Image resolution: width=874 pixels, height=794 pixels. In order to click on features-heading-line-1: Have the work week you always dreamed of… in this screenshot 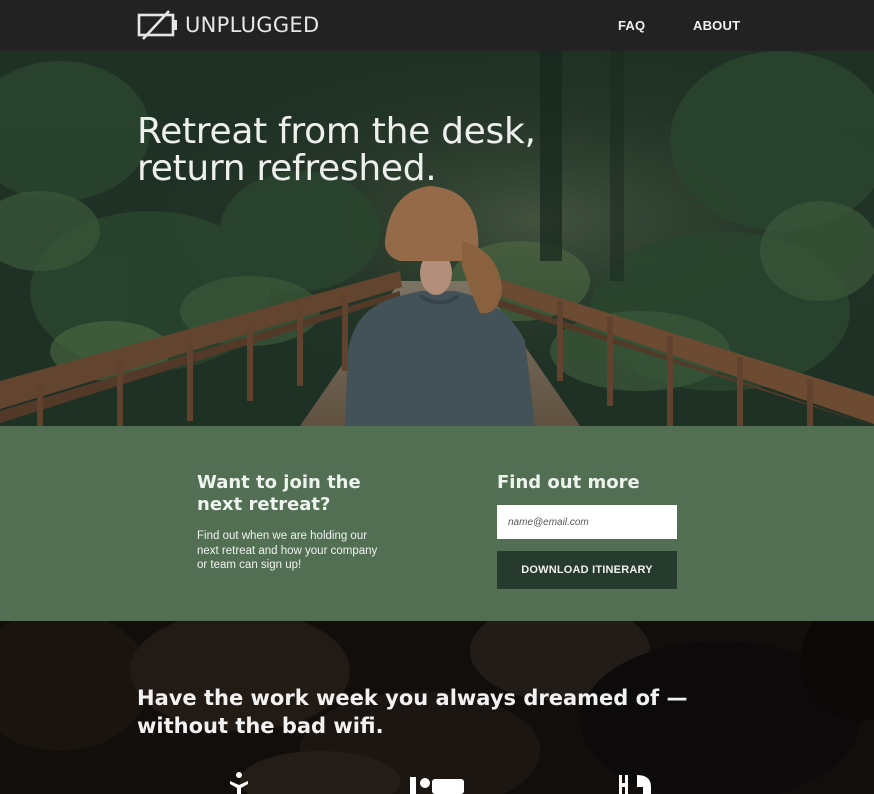, I will do `click(412, 698)`.